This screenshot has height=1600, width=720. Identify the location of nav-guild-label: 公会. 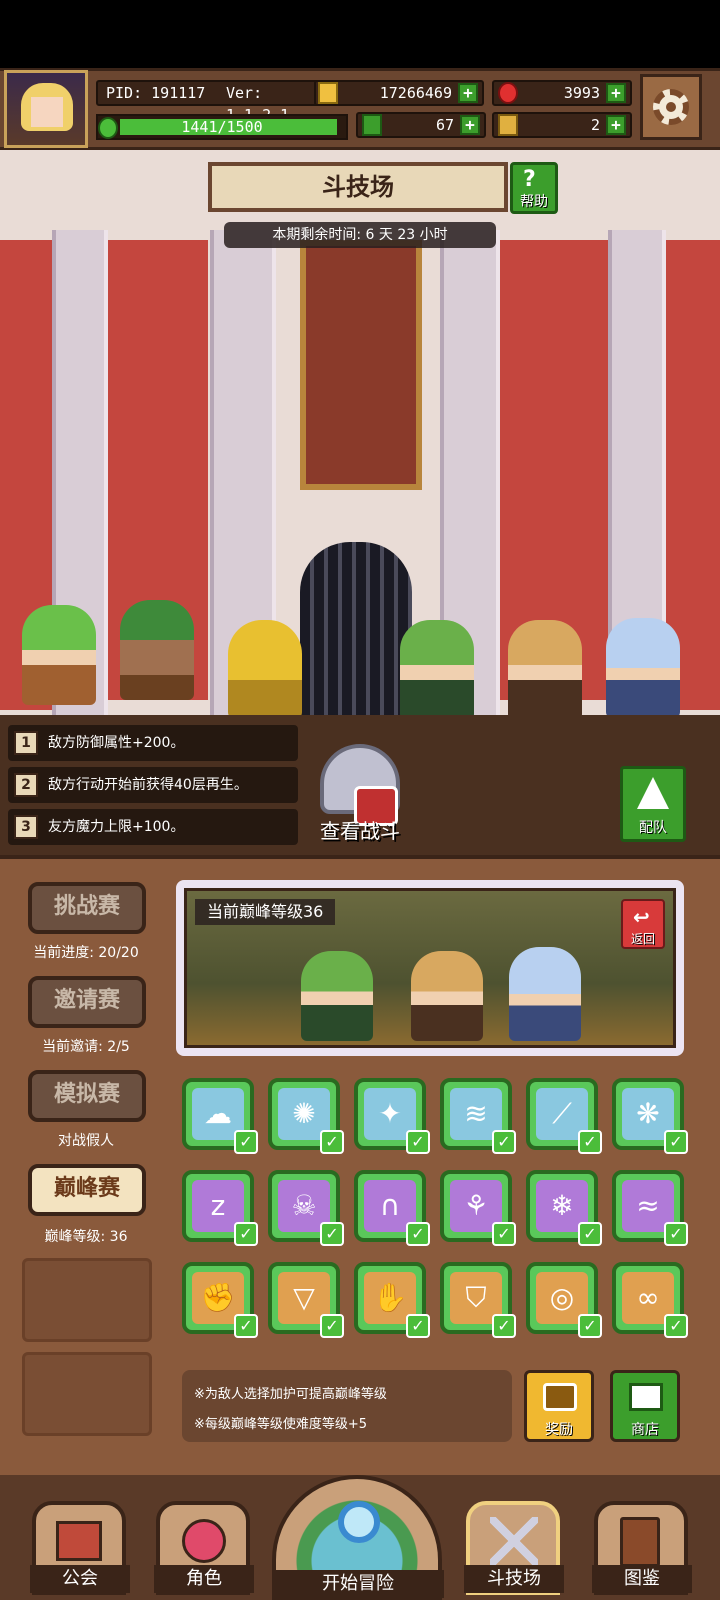
(80, 1579).